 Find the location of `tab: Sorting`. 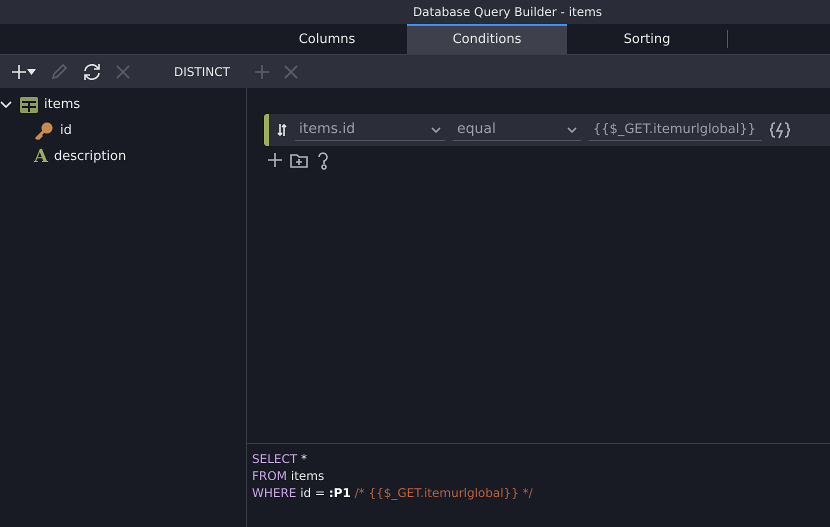

tab: Sorting is located at coordinates (647, 39).